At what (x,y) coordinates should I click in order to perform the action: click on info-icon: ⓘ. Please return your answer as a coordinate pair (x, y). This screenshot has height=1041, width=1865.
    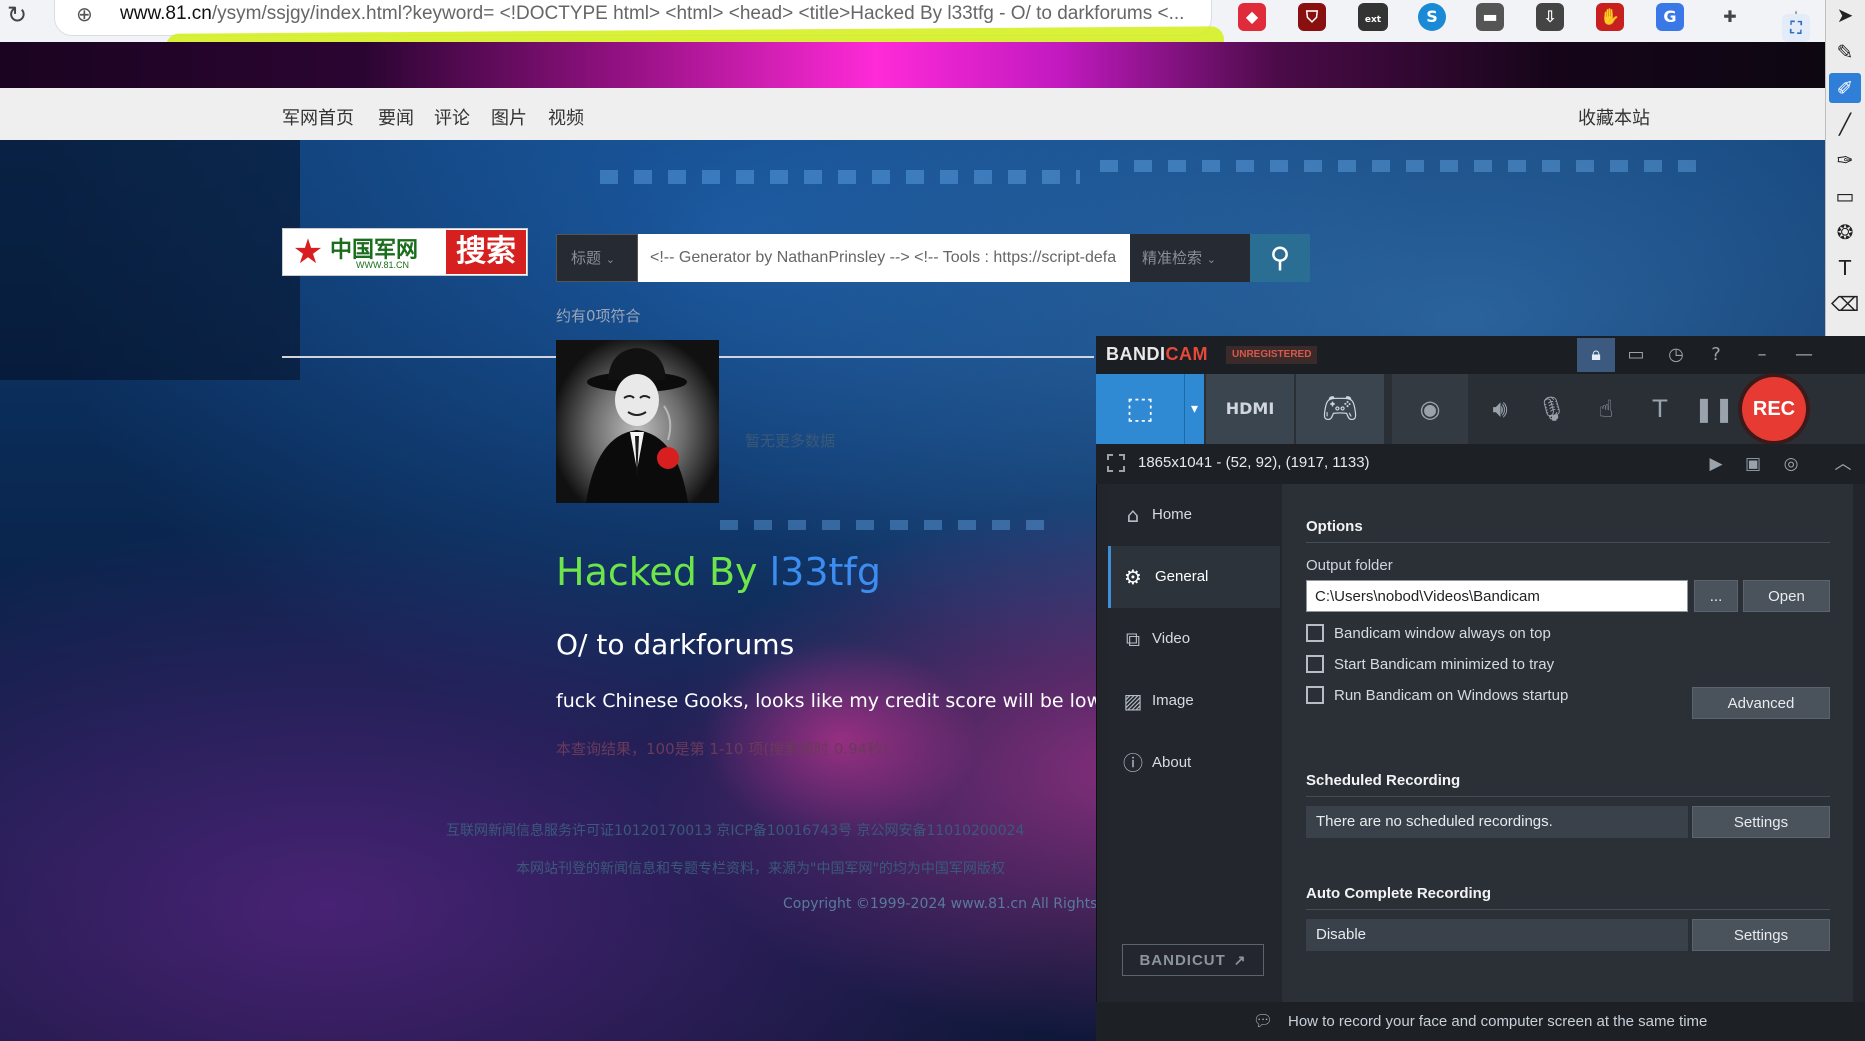
    Looking at the image, I should click on (1133, 763).